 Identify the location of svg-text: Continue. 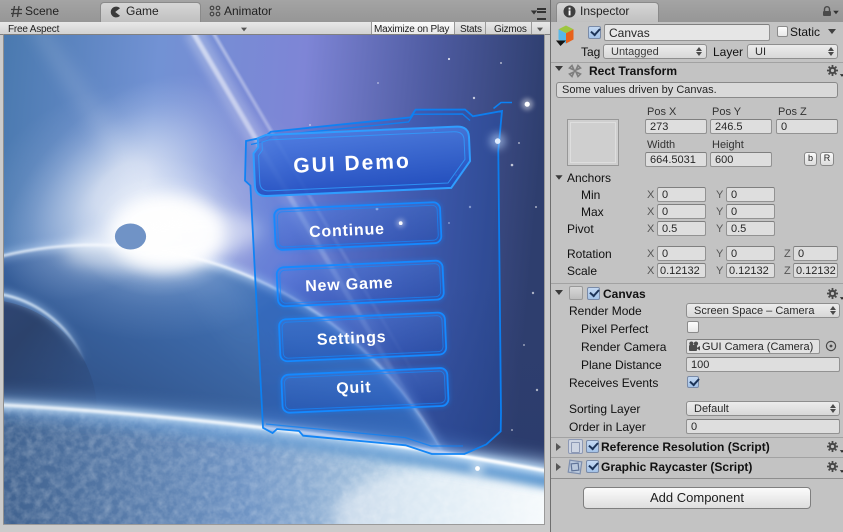
(347, 231).